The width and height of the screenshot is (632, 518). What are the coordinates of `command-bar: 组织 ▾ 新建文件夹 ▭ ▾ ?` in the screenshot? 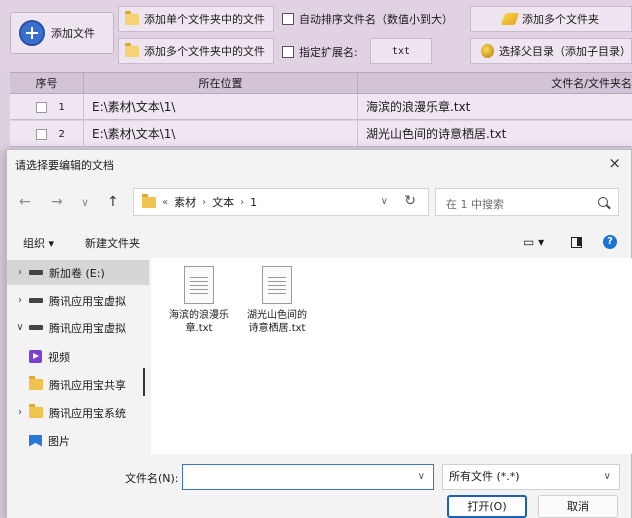 It's located at (319, 243).